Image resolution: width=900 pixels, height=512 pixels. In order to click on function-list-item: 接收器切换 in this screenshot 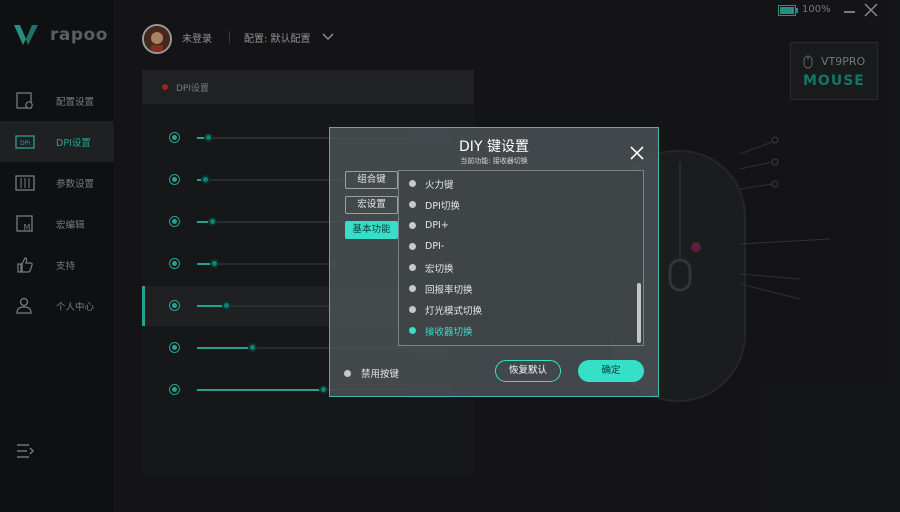, I will do `click(514, 330)`.